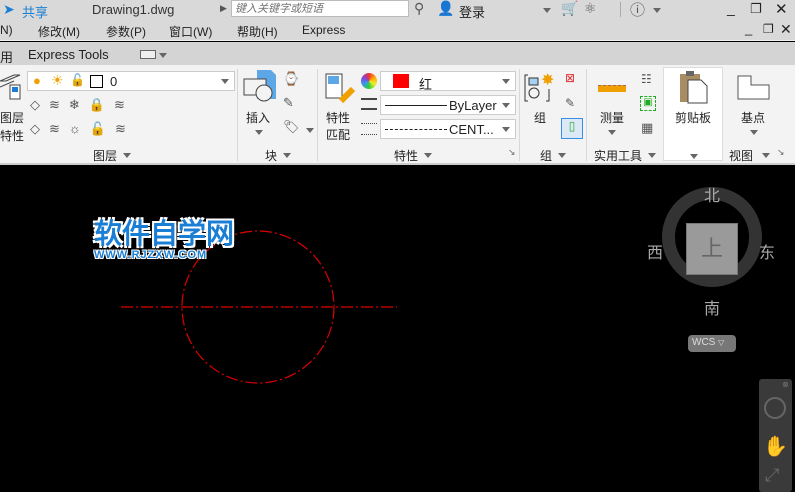  I want to click on compass-west: 西, so click(655, 251).